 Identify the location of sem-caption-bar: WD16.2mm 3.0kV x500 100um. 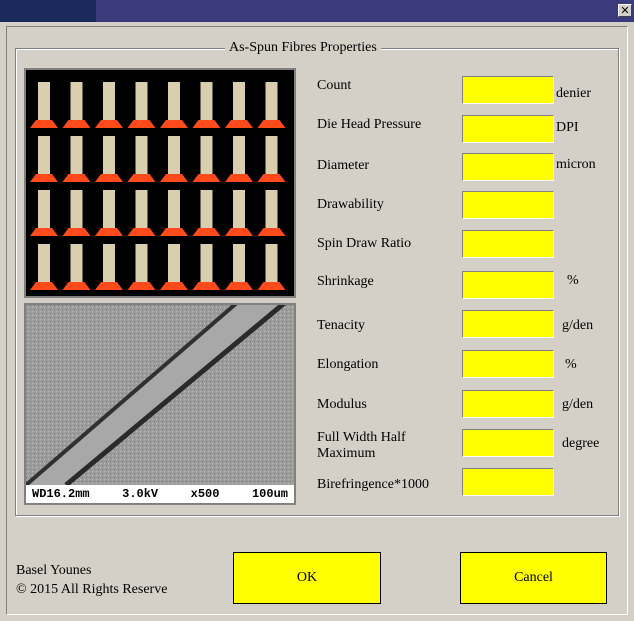
(160, 494).